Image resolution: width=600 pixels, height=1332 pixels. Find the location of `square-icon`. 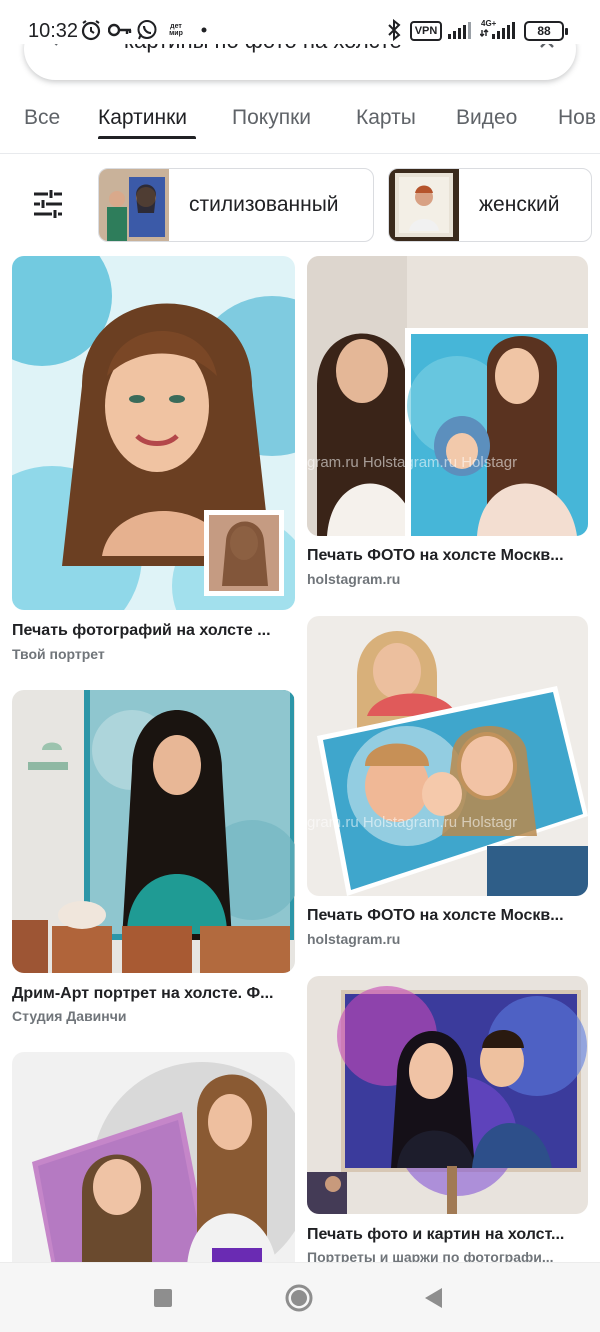

square-icon is located at coordinates (163, 1298).